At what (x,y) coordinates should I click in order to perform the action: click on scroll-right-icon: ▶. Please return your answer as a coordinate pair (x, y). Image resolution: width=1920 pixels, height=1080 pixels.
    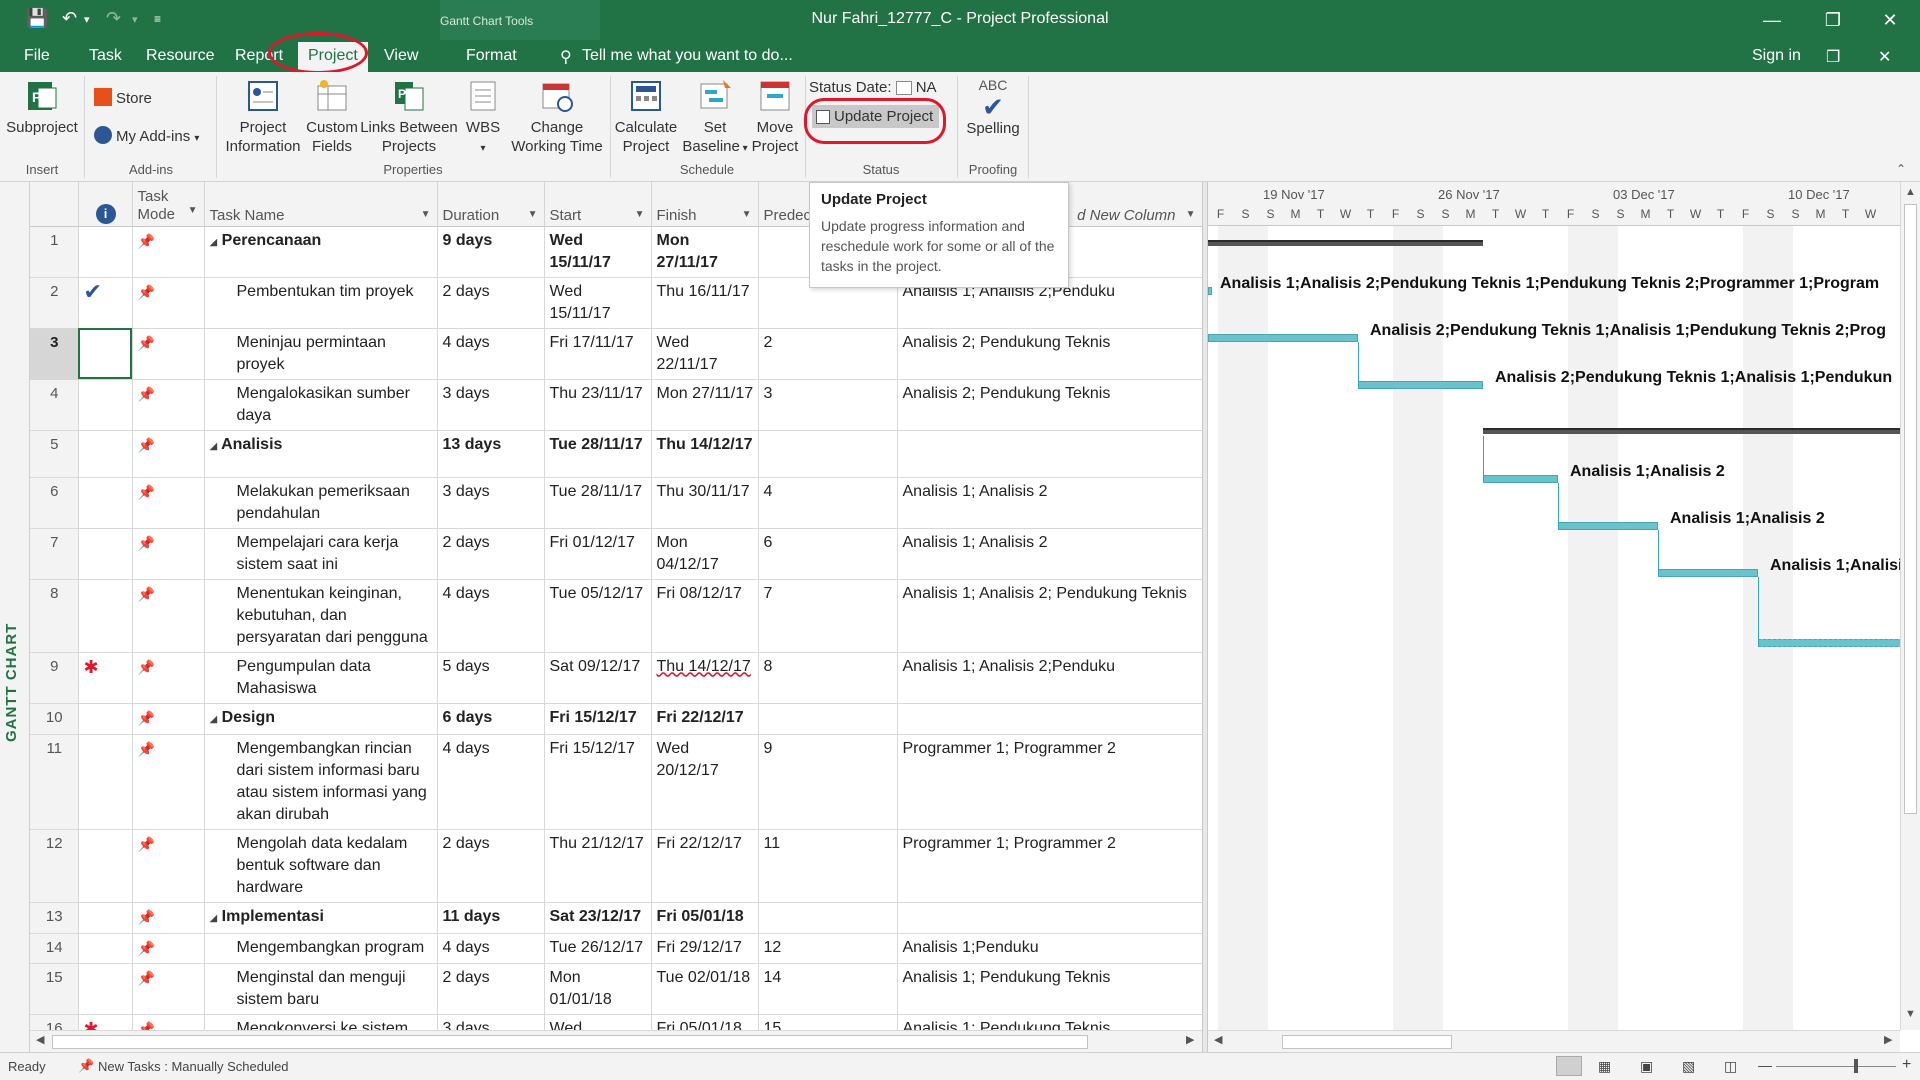
    Looking at the image, I should click on (1888, 1039).